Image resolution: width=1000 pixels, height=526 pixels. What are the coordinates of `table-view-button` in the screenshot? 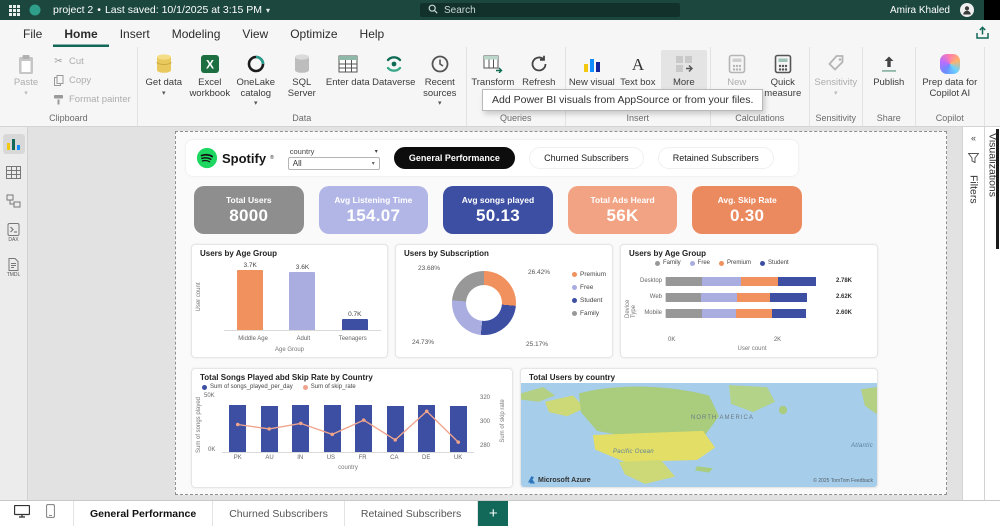 It's located at (14, 172).